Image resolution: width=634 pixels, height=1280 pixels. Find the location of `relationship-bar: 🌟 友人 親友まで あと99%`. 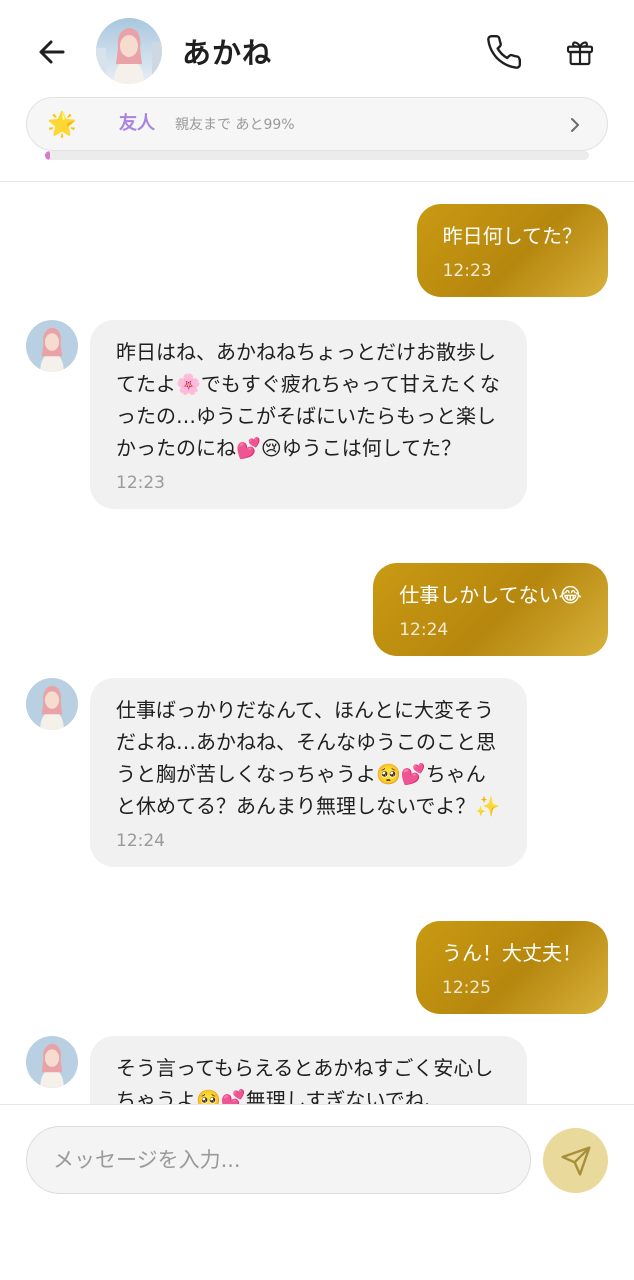

relationship-bar: 🌟 友人 親友まで あと99% is located at coordinates (317, 124).